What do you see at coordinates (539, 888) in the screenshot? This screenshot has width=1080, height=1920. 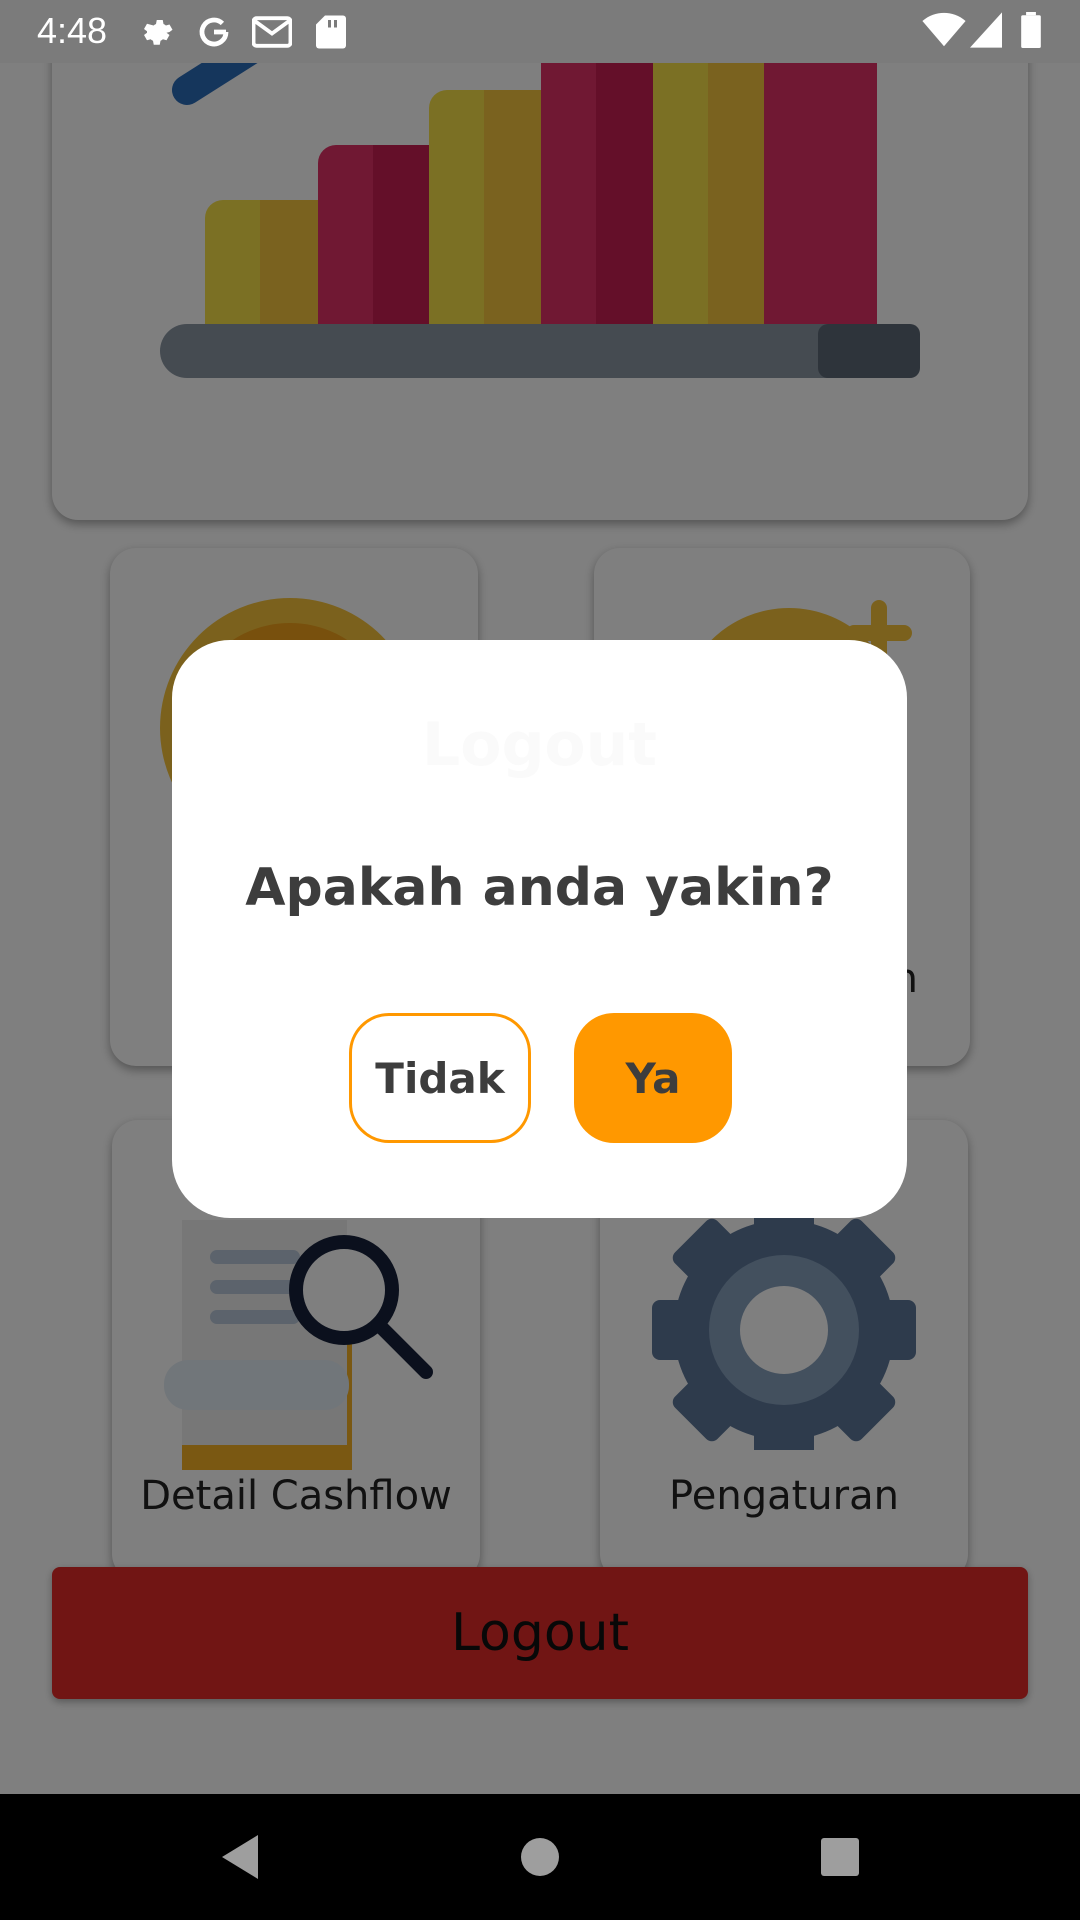 I see `dialog-message: Apakah anda yakin?` at bounding box center [539, 888].